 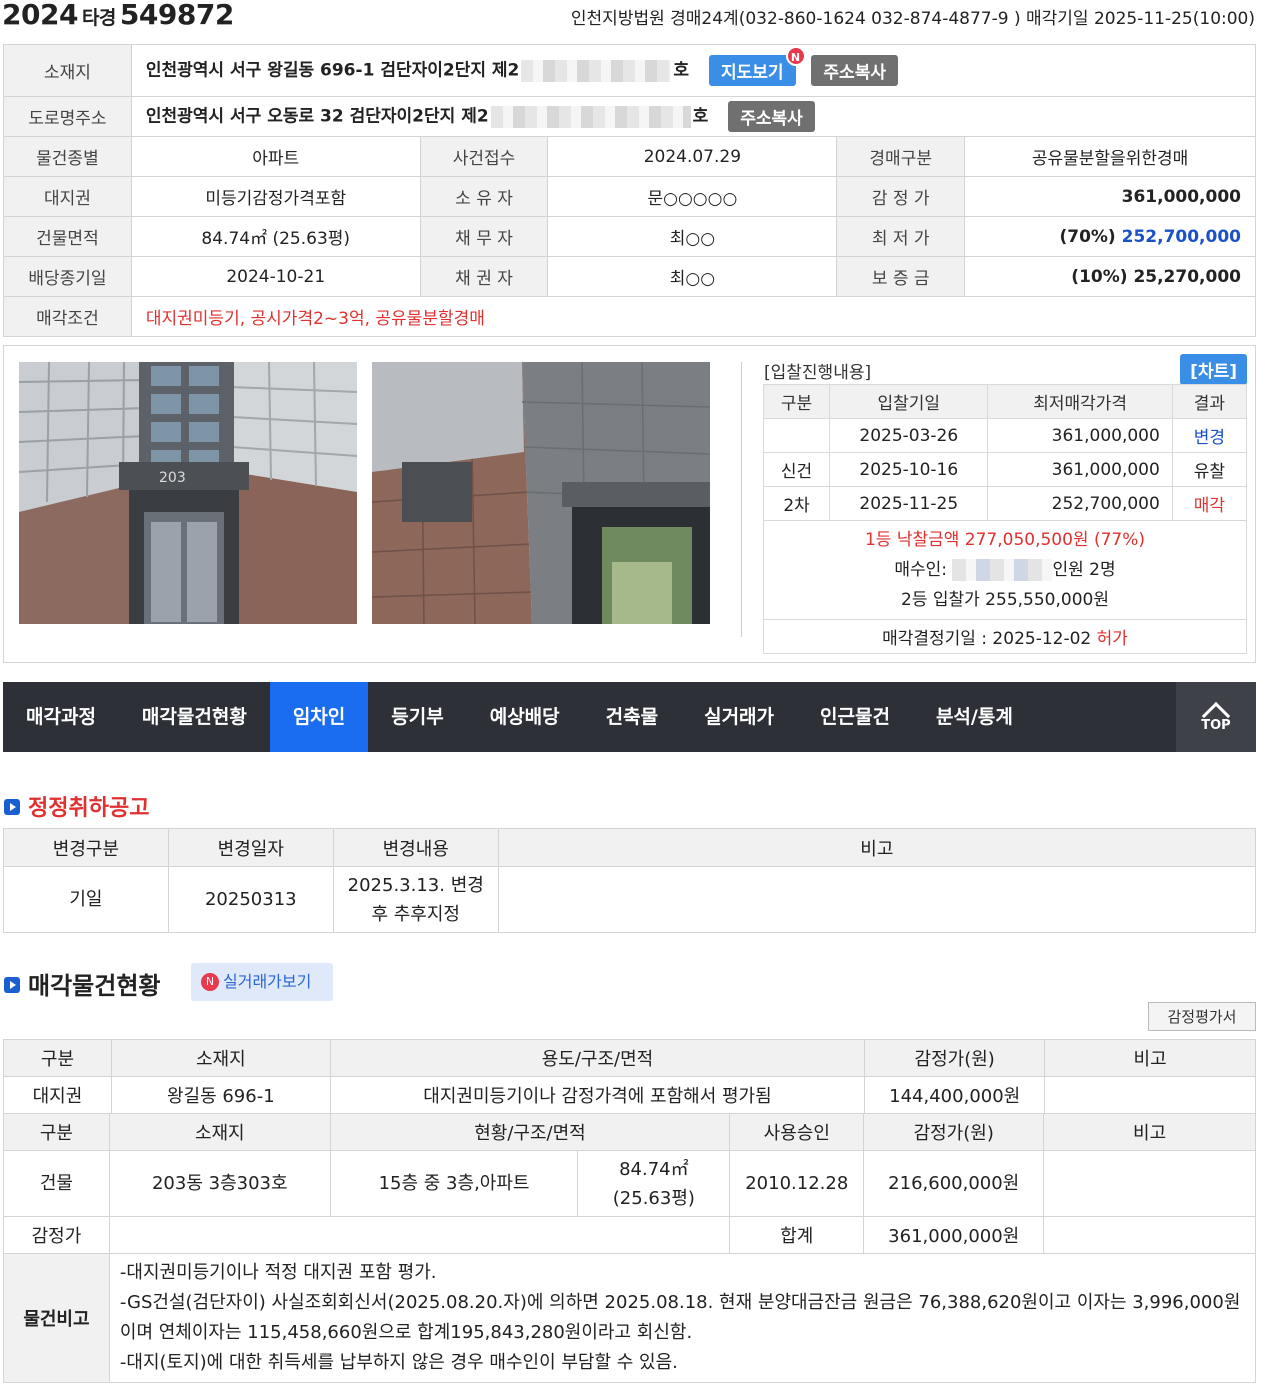 I want to click on sum-note, so click(x=1149, y=1235).